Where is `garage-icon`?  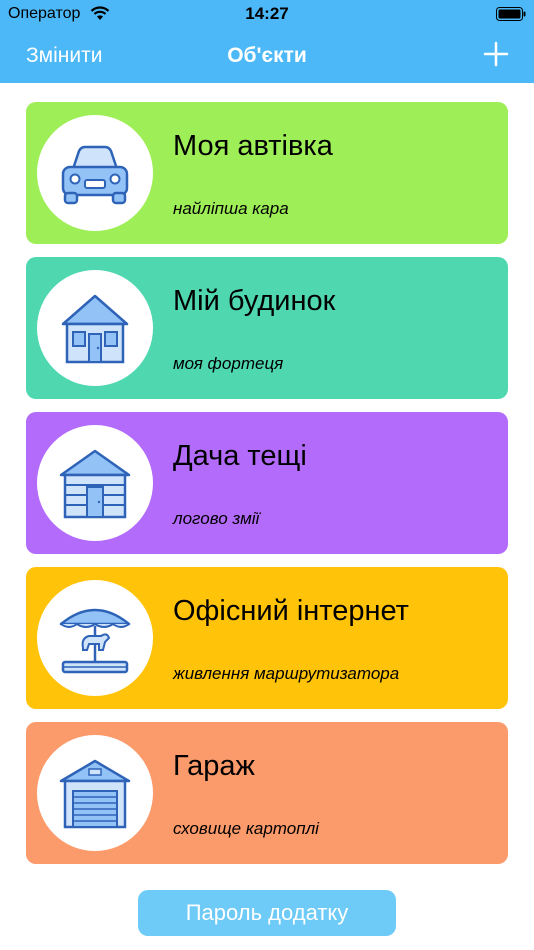
garage-icon is located at coordinates (95, 794).